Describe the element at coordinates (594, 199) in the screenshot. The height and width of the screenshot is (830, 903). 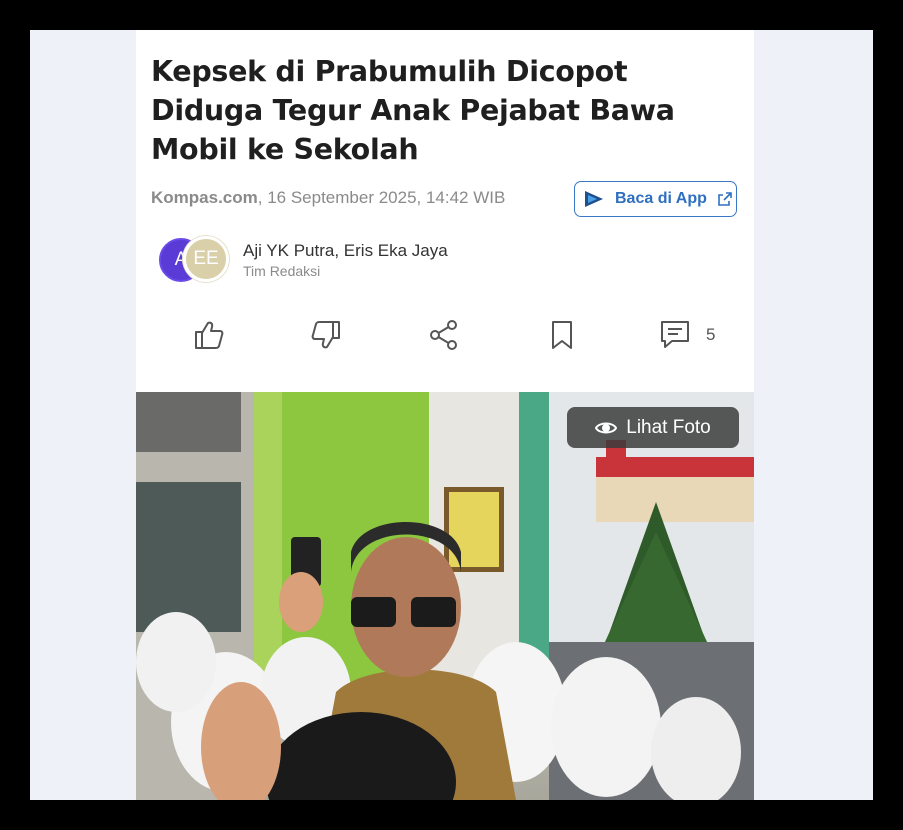
I see `kompas-app-logo-icon` at that location.